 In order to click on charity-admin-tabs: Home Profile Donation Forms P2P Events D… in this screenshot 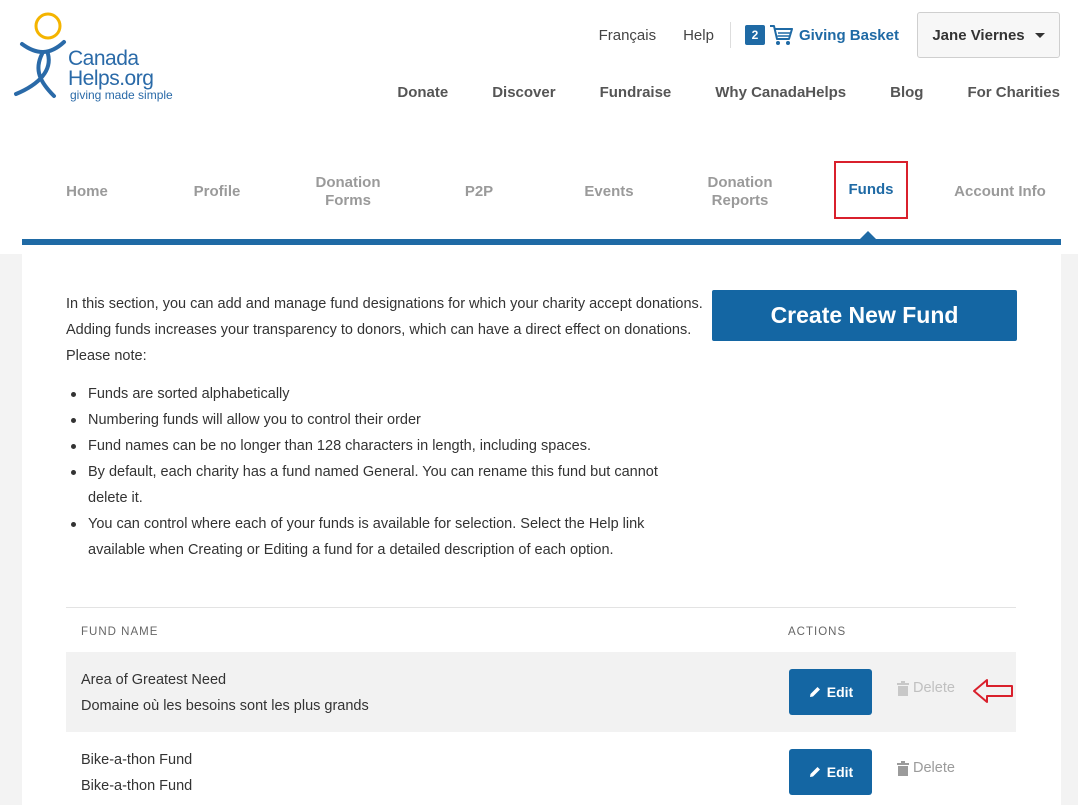, I will do `click(541, 201)`.